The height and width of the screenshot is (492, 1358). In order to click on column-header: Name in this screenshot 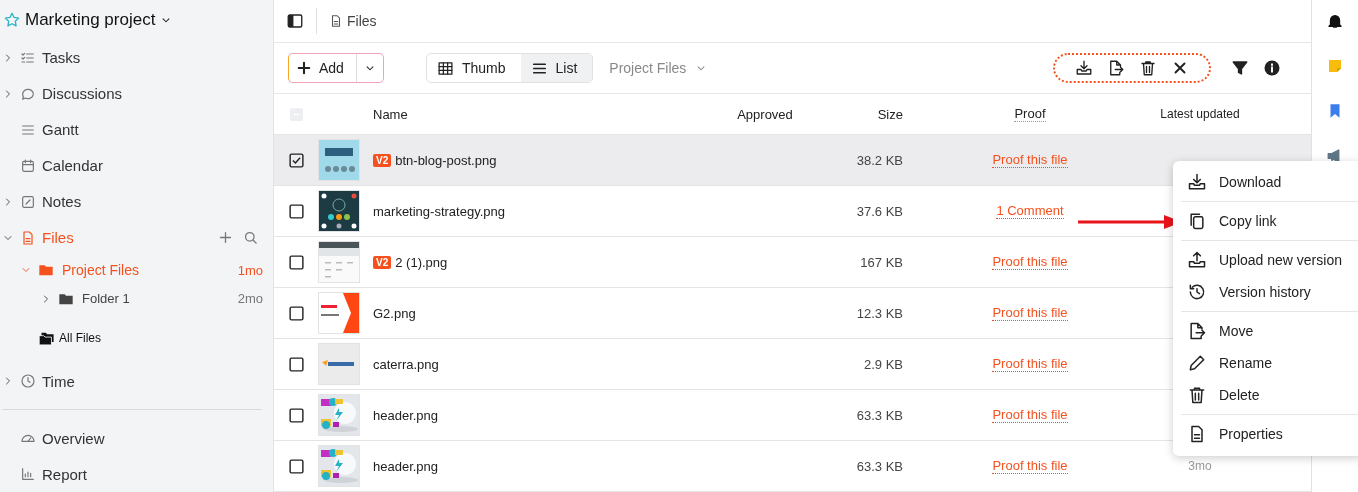, I will do `click(536, 114)`.